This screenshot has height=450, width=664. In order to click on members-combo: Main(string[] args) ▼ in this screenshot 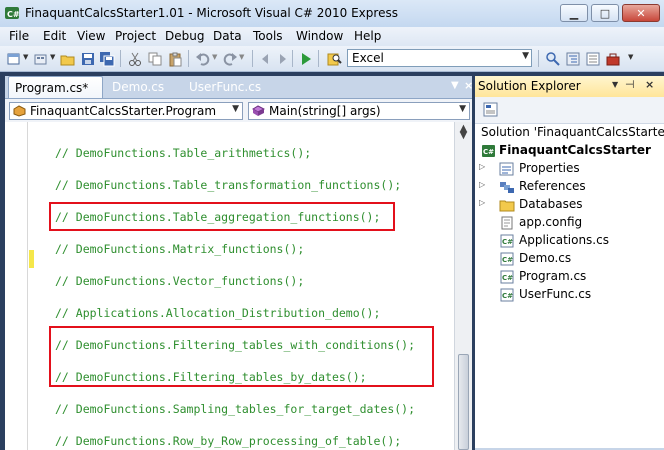, I will do `click(359, 111)`.